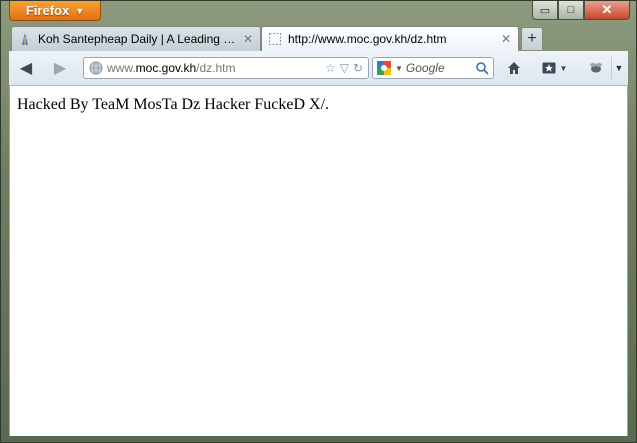  What do you see at coordinates (96, 68) in the screenshot?
I see `globe-icon` at bounding box center [96, 68].